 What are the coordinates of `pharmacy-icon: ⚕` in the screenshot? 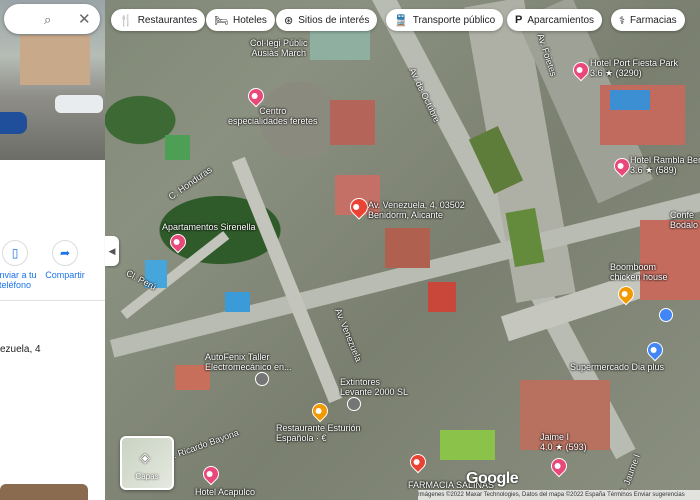 It's located at (622, 20).